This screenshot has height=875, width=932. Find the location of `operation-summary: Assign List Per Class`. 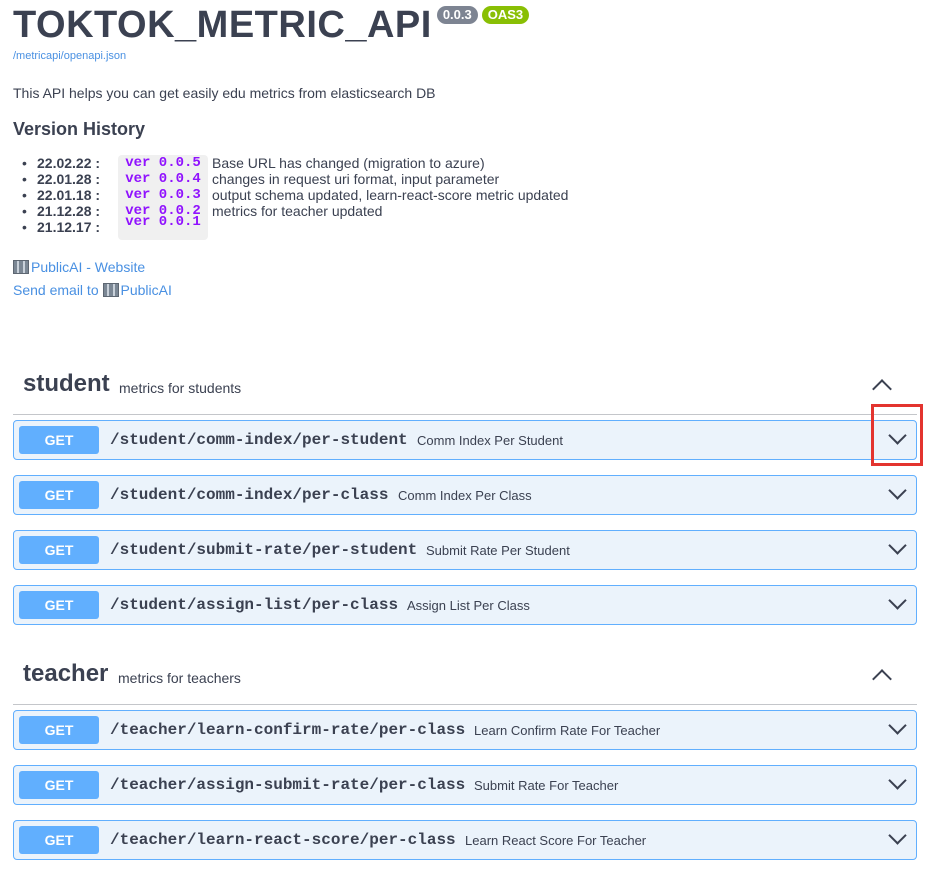

operation-summary: Assign List Per Class is located at coordinates (468, 605).